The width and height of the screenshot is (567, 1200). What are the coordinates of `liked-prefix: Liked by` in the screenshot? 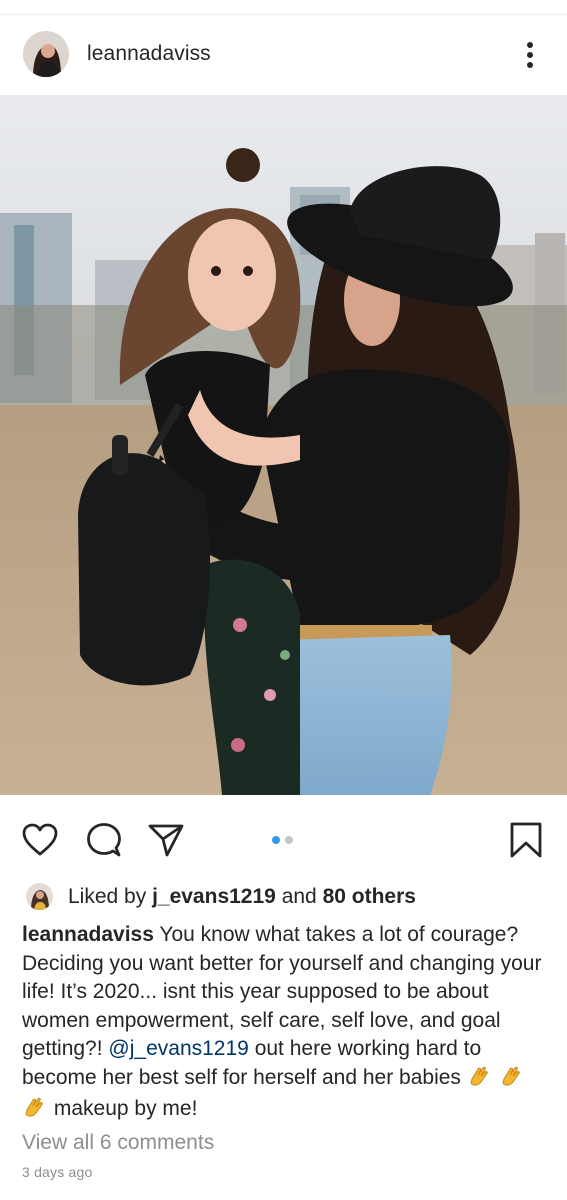 It's located at (107, 896).